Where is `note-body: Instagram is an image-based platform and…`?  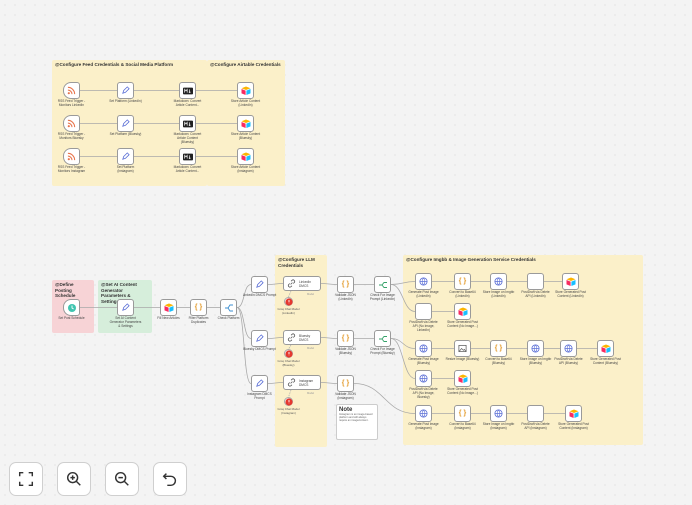
note-body: Instagram is an image-based platform and… is located at coordinates (356, 418).